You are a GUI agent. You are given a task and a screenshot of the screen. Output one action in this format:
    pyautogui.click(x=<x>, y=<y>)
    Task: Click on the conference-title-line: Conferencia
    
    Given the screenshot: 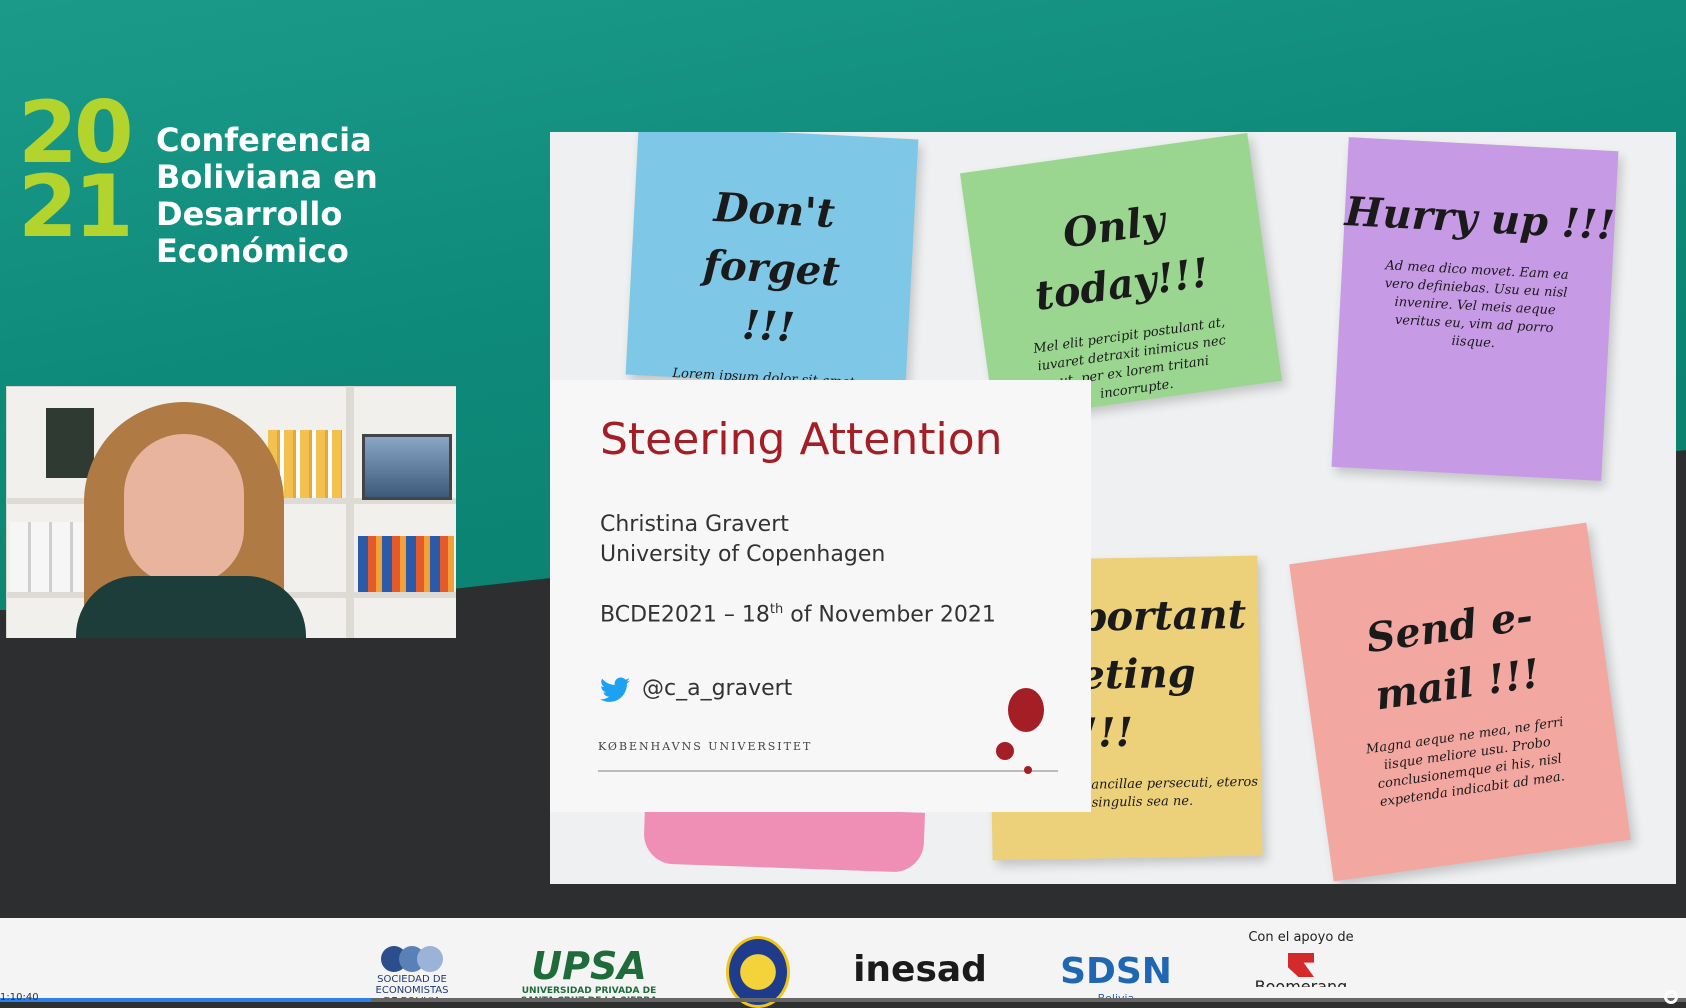 What is the action you would take?
    pyautogui.click(x=264, y=140)
    